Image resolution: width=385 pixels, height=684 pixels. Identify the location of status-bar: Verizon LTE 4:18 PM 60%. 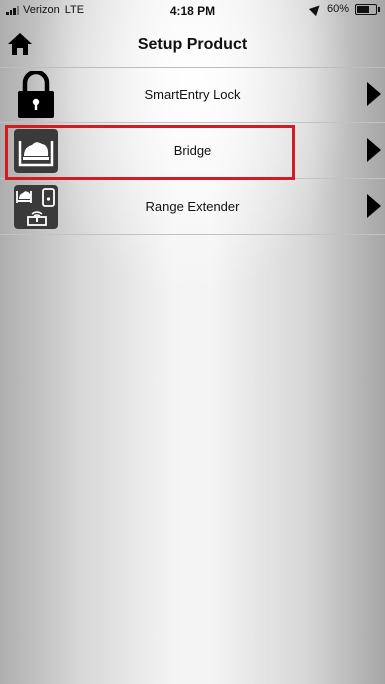
(192, 11).